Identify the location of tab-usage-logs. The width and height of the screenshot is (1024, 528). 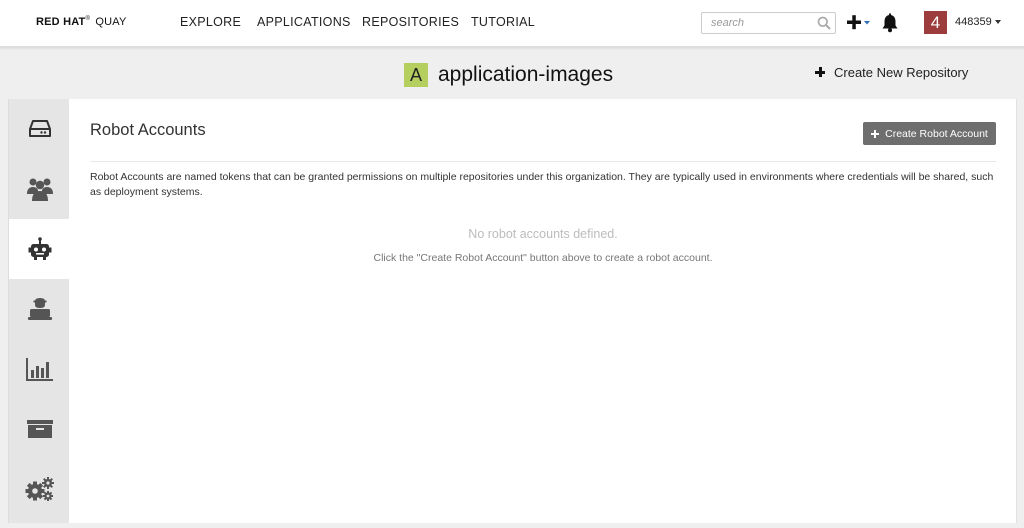
(39, 369).